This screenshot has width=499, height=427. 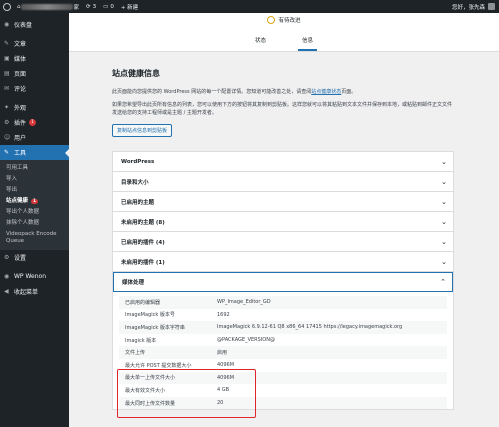 What do you see at coordinates (19, 6) in the screenshot?
I see `home-icon: ⌂` at bounding box center [19, 6].